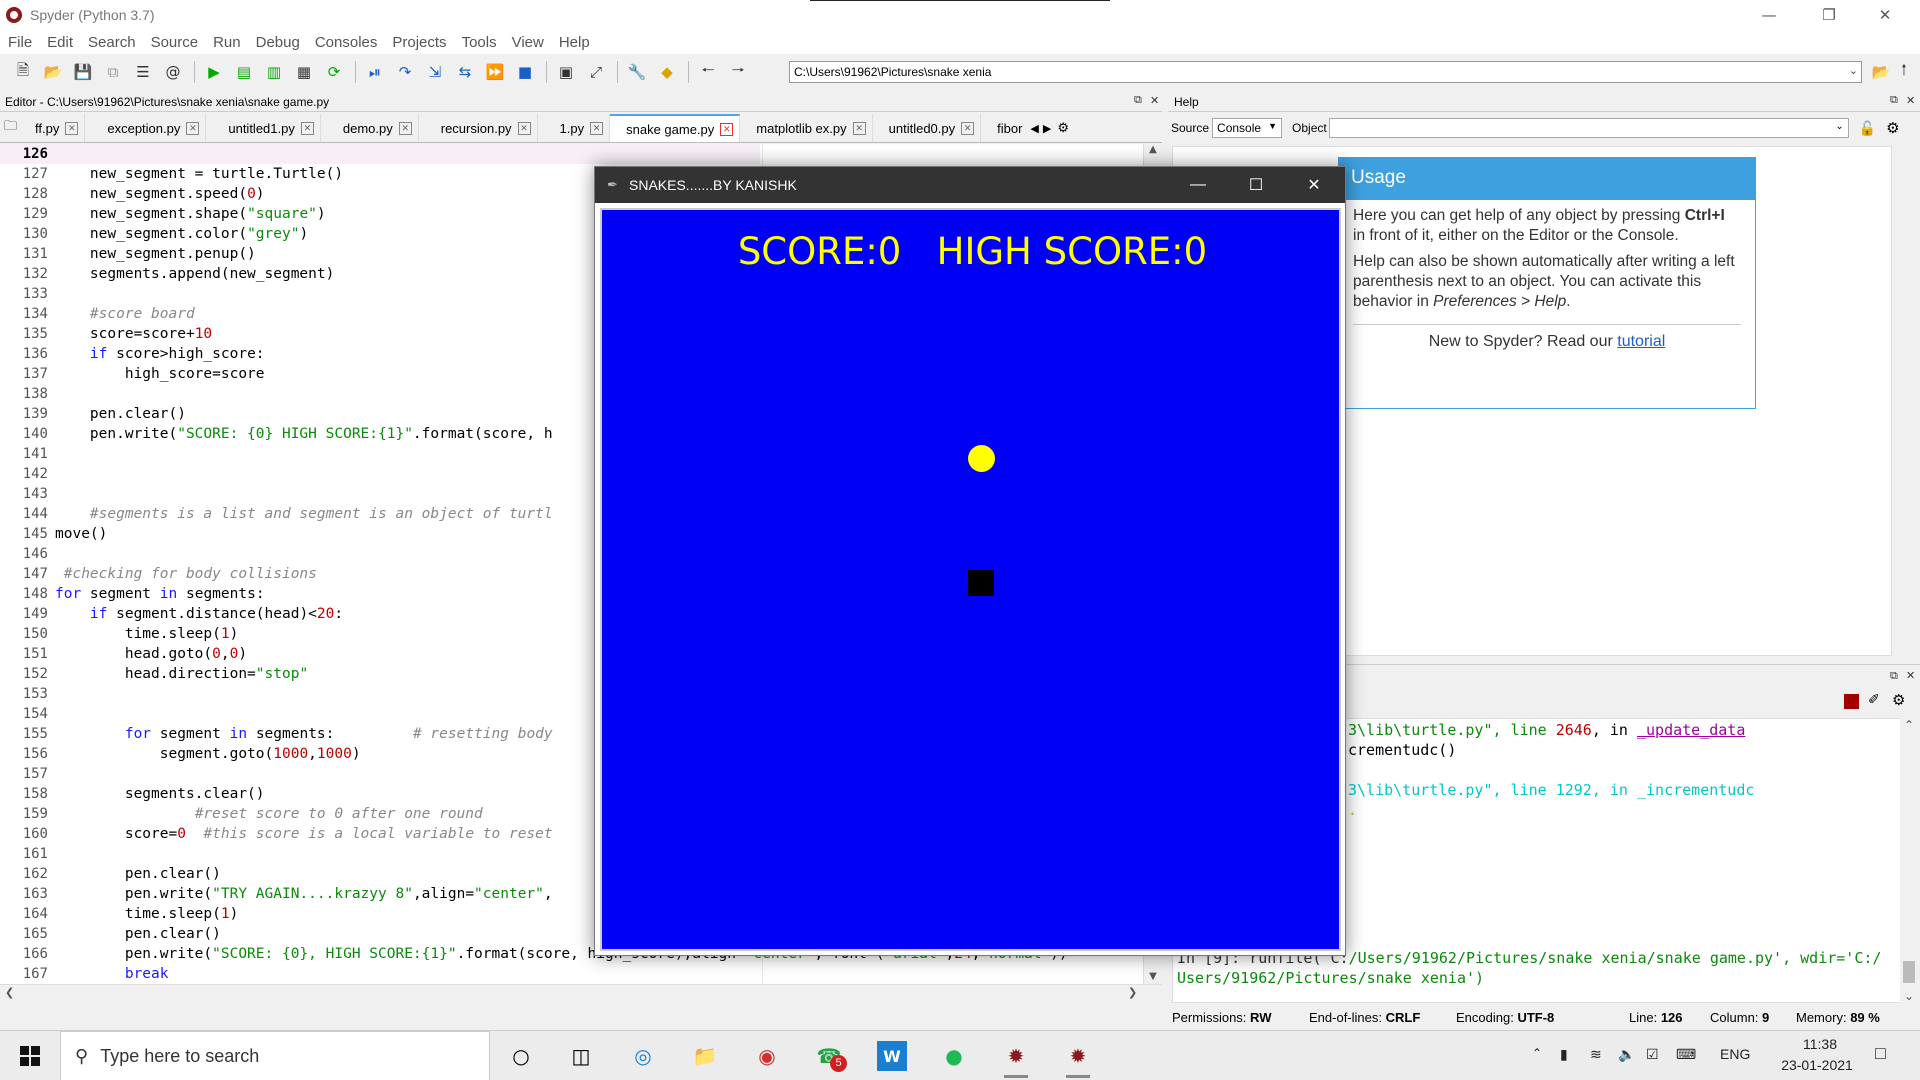 Image resolution: width=1920 pixels, height=1080 pixels. I want to click on python-tk-taskbar-icon: ✹, so click(1078, 1059).